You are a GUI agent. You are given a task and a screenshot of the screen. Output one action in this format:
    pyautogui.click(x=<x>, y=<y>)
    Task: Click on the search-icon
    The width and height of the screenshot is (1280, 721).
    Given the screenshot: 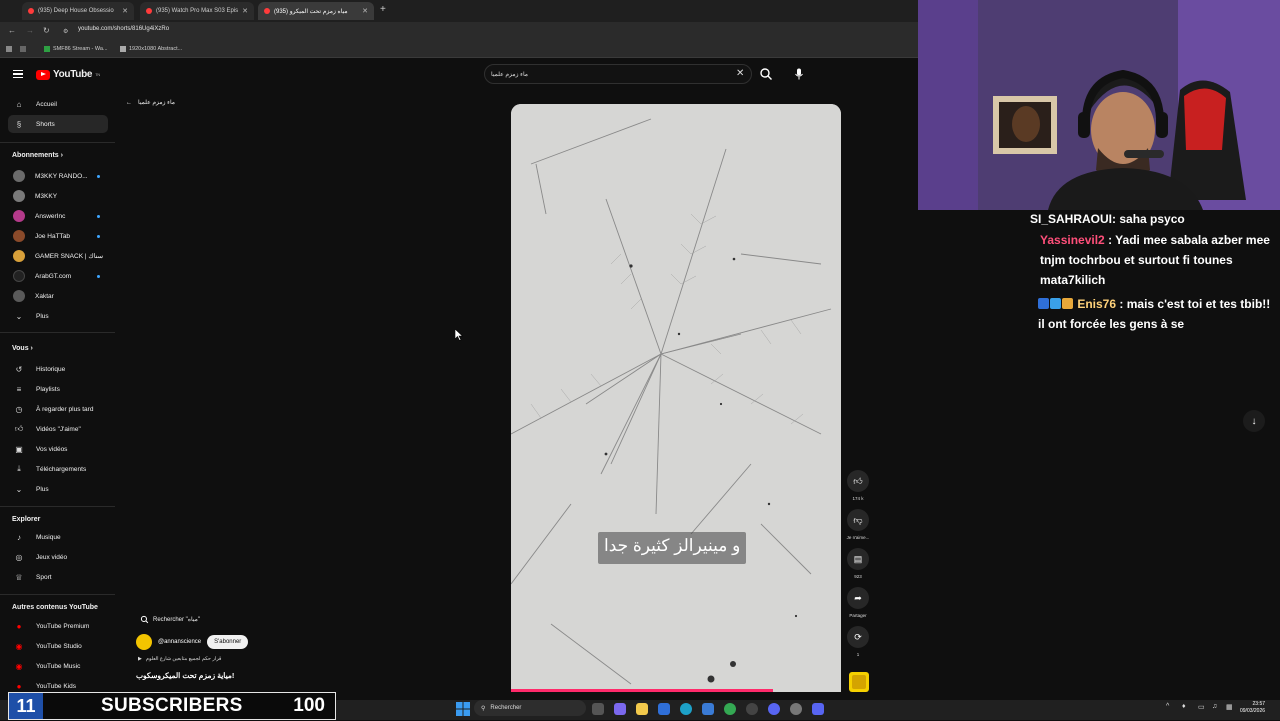 What is the action you would take?
    pyautogui.click(x=766, y=74)
    